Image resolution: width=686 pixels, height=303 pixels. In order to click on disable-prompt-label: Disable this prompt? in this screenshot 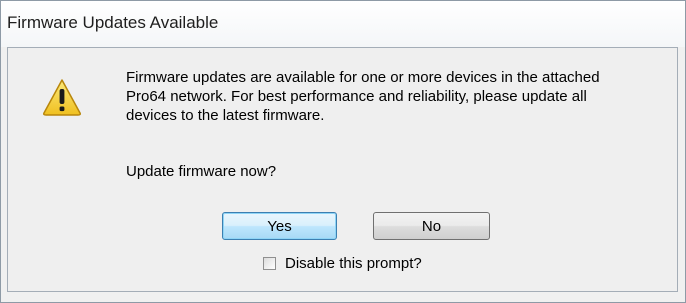, I will do `click(353, 263)`.